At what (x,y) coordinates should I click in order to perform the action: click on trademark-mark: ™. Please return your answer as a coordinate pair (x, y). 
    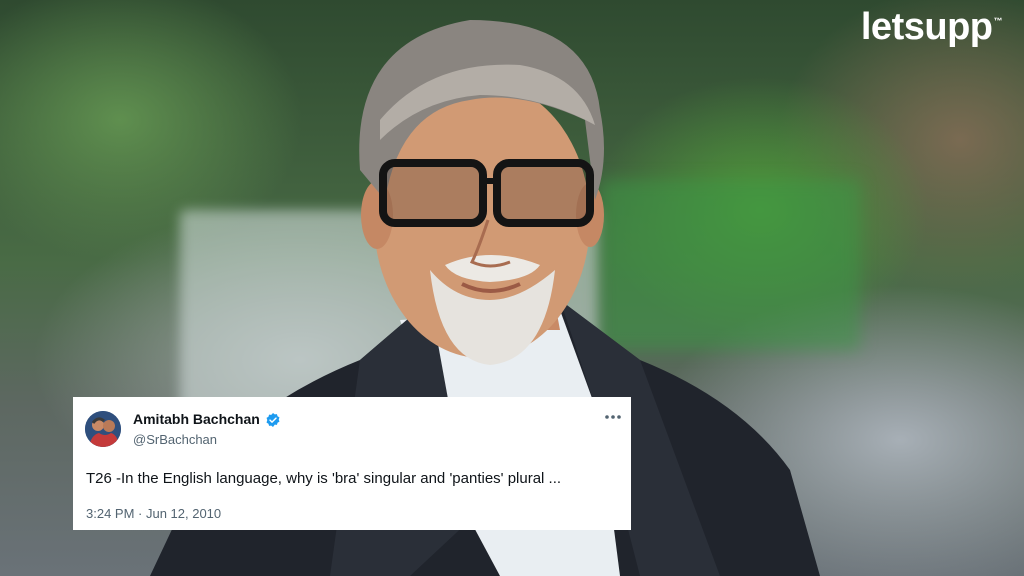
    Looking at the image, I should click on (998, 21).